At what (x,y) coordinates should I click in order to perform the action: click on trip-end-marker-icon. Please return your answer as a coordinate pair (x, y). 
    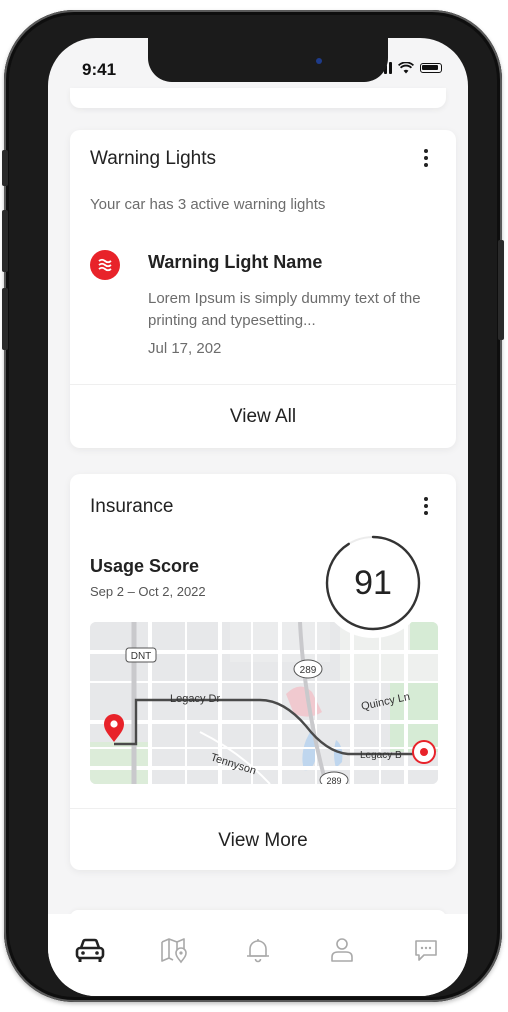
    Looking at the image, I should click on (424, 752).